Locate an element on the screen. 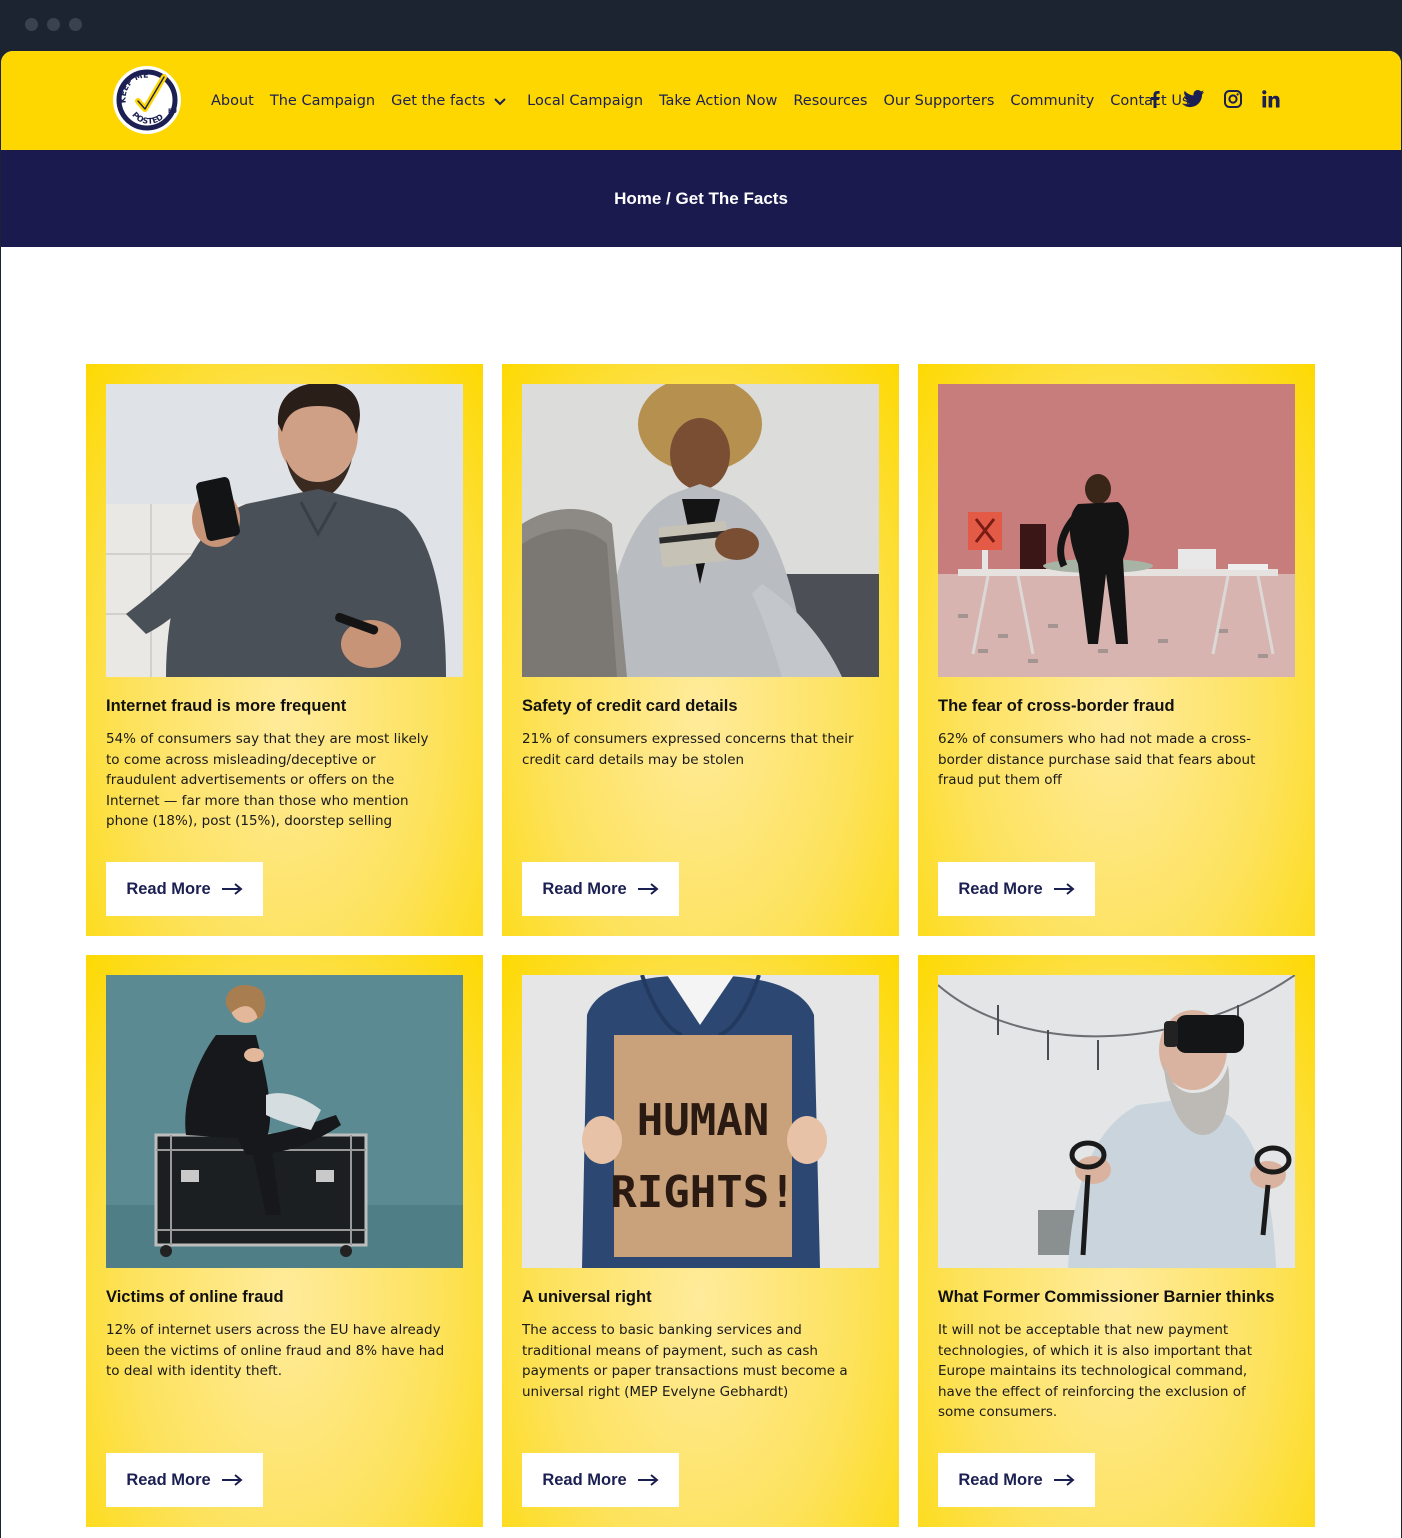 This screenshot has width=1402, height=1538. facebook-icon is located at coordinates (1155, 99).